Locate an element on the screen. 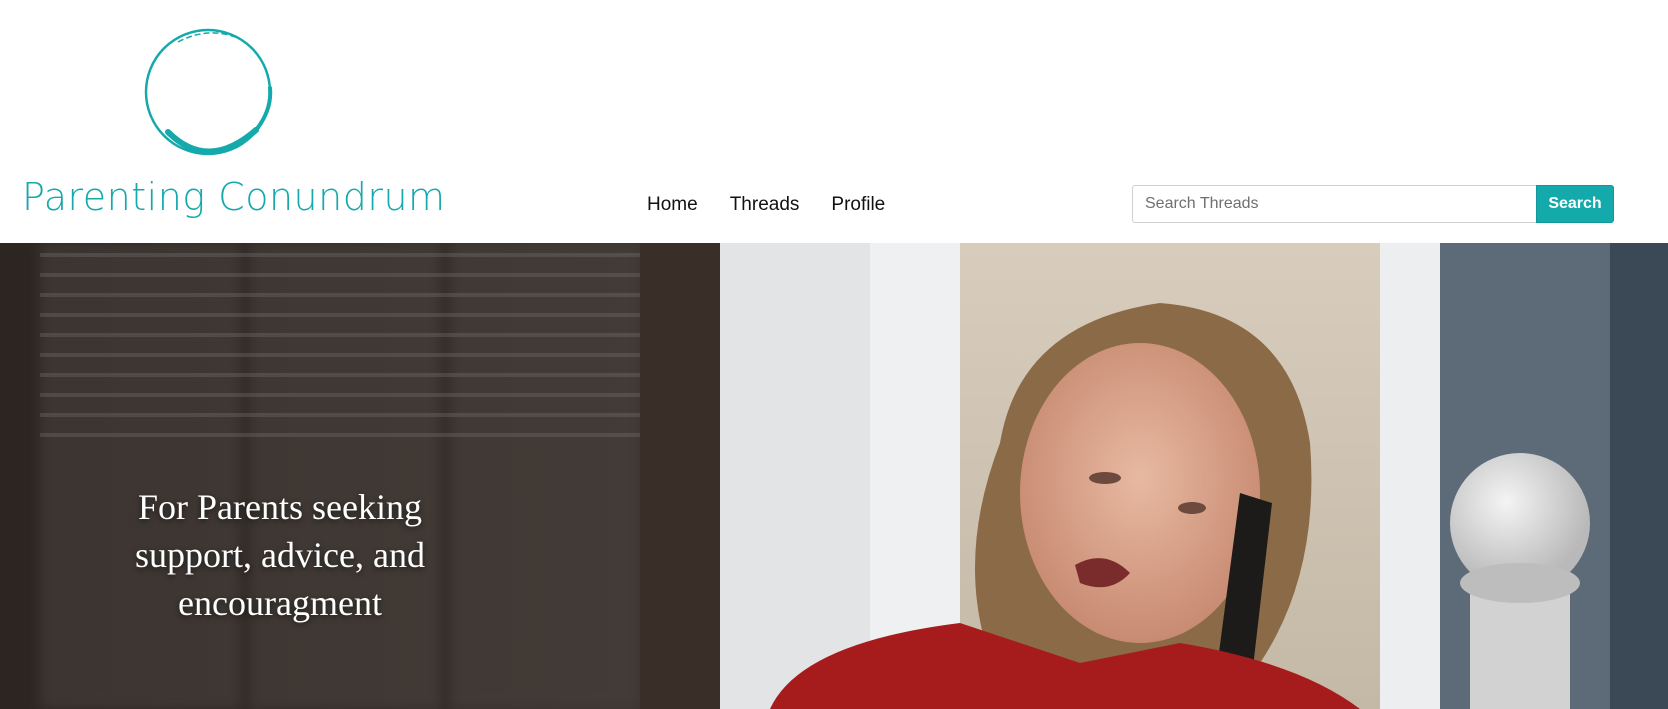 The width and height of the screenshot is (1668, 709). search-input is located at coordinates (1334, 204).